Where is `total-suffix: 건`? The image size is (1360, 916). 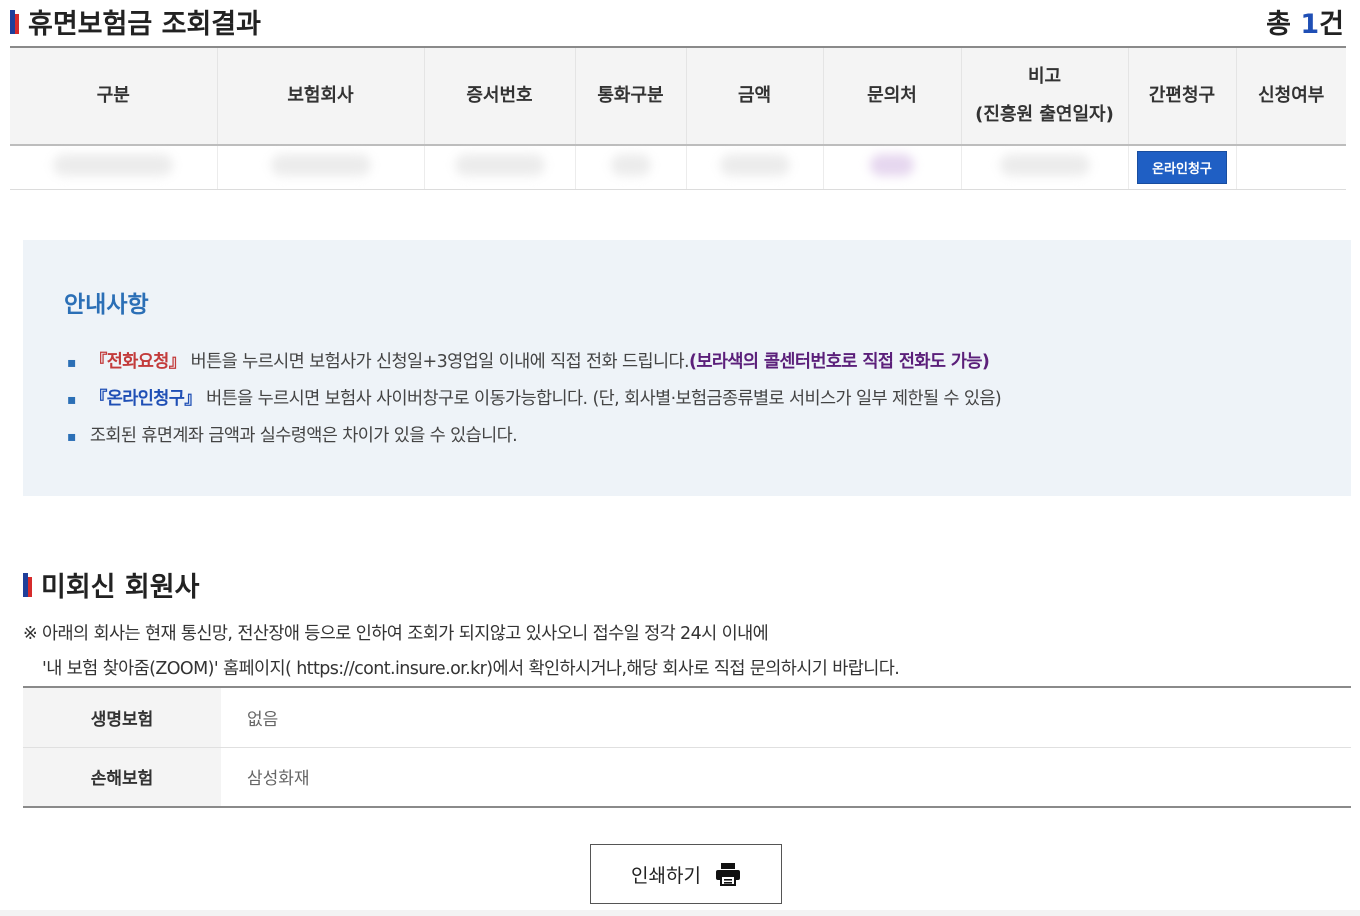
total-suffix: 건 is located at coordinates (1331, 24).